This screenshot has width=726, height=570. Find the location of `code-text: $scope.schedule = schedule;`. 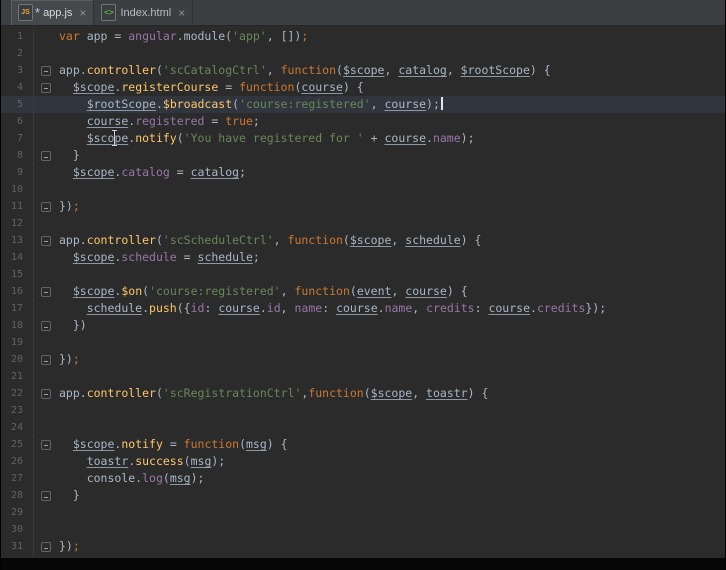

code-text: $scope.schedule = schedule; is located at coordinates (391, 257).